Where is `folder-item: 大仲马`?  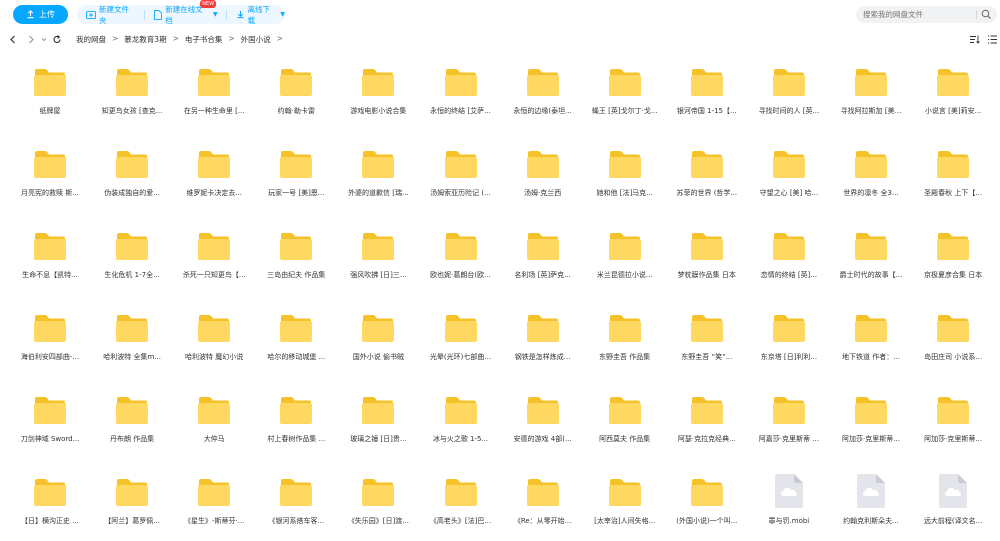
folder-item: 大仲马 is located at coordinates (214, 418).